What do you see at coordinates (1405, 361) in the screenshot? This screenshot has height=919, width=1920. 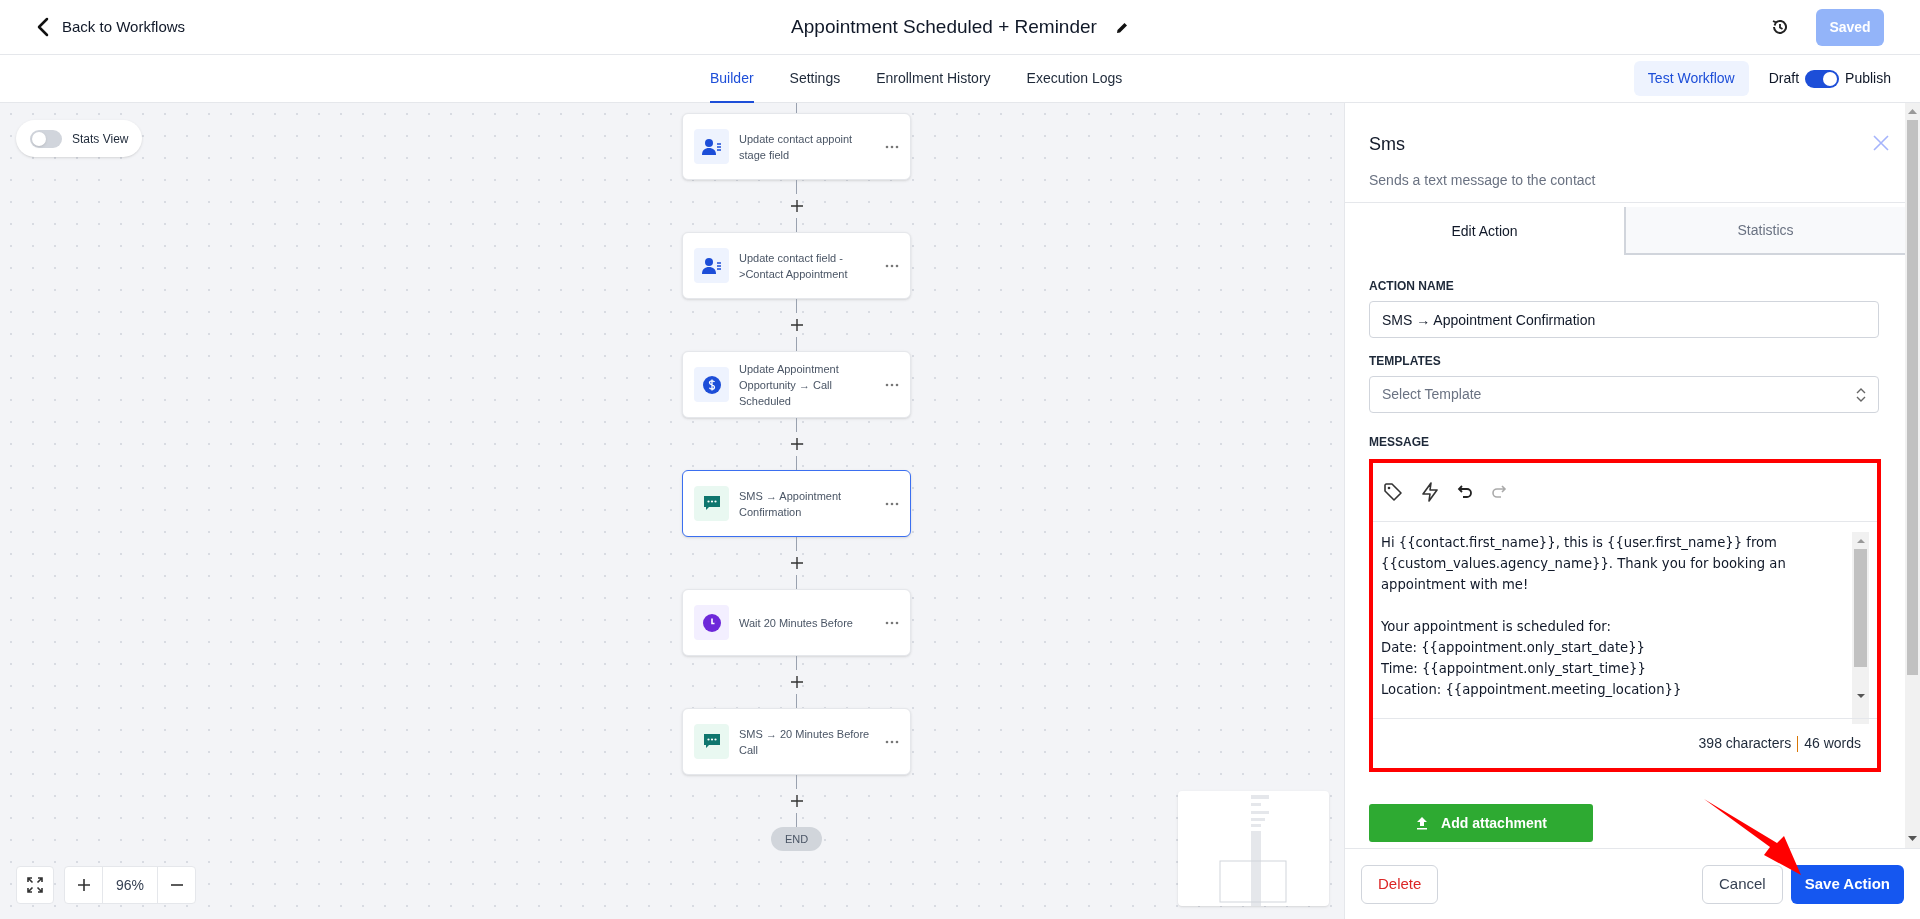 I see `field-label: TEMPLATES` at bounding box center [1405, 361].